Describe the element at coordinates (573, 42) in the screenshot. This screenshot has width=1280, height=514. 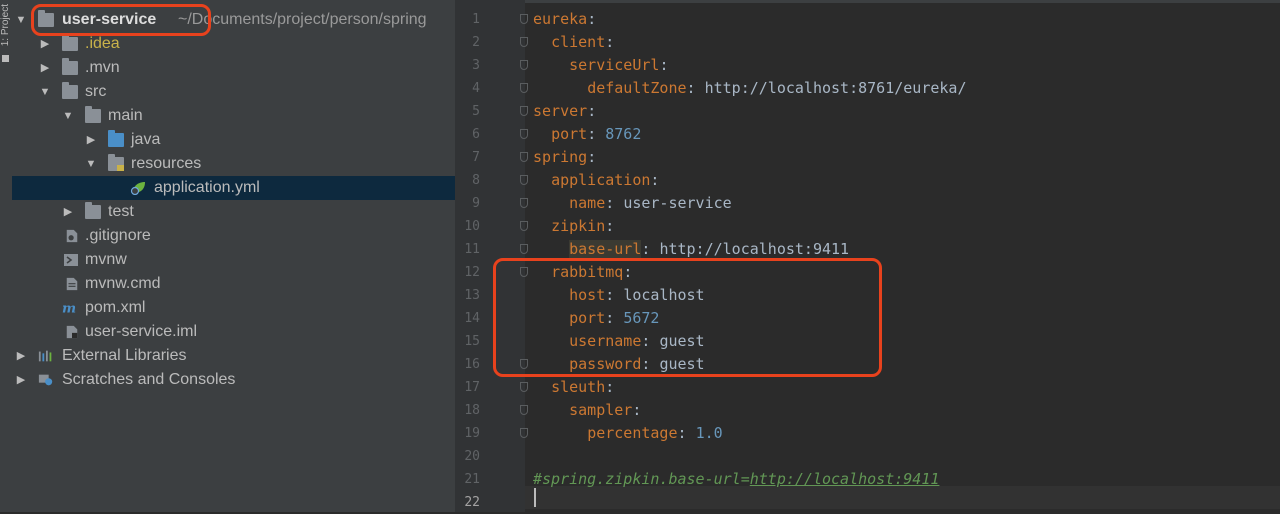
I see `code-line-2: client:` at that location.